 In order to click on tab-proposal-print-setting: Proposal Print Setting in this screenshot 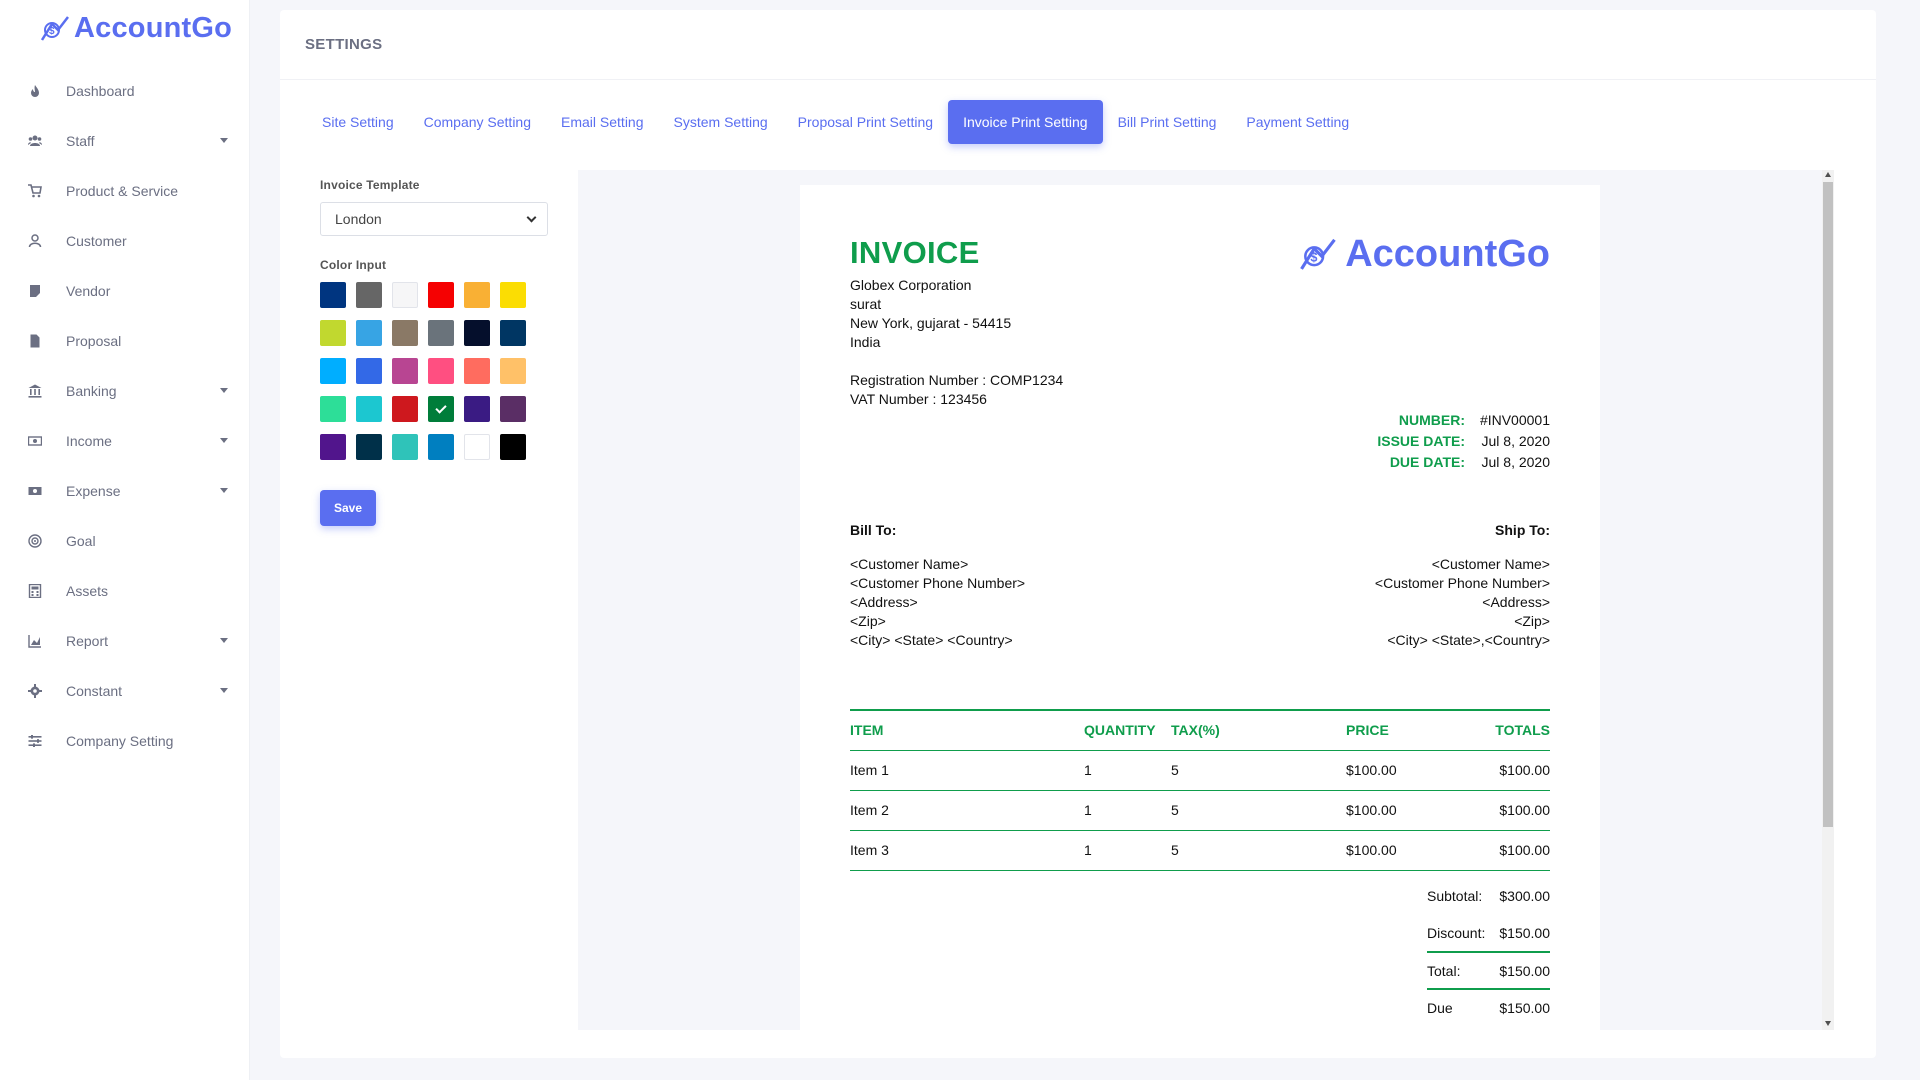, I will do `click(865, 122)`.